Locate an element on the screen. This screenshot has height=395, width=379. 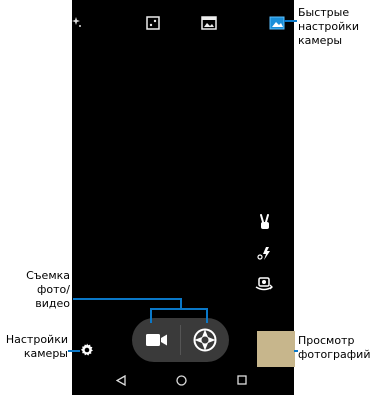
camera-settings-label: Настройки камеры is located at coordinates (35, 347).